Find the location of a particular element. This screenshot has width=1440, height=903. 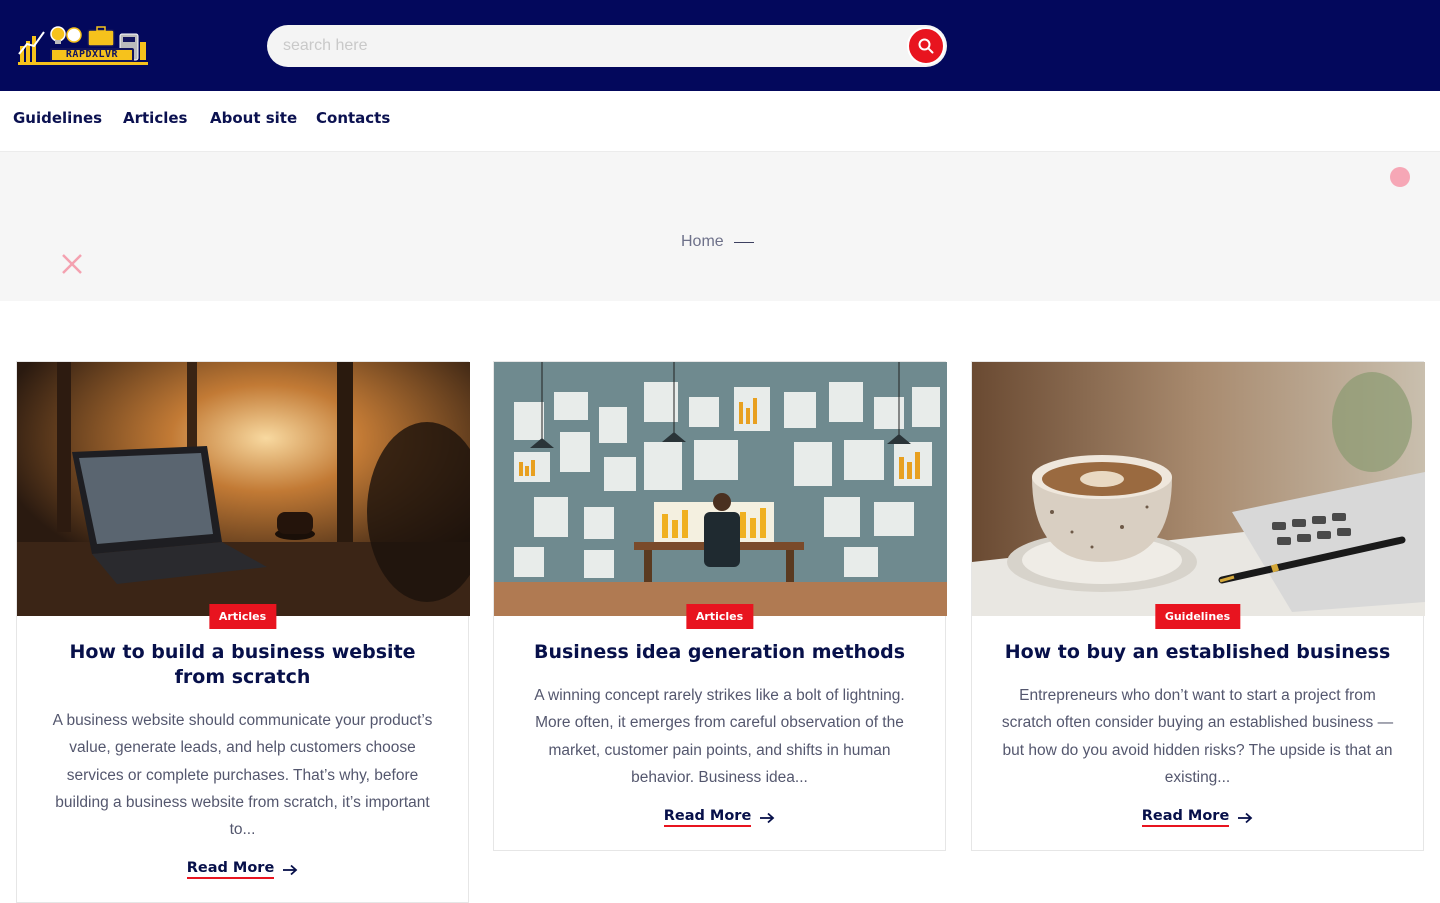

search-input is located at coordinates (593, 46).